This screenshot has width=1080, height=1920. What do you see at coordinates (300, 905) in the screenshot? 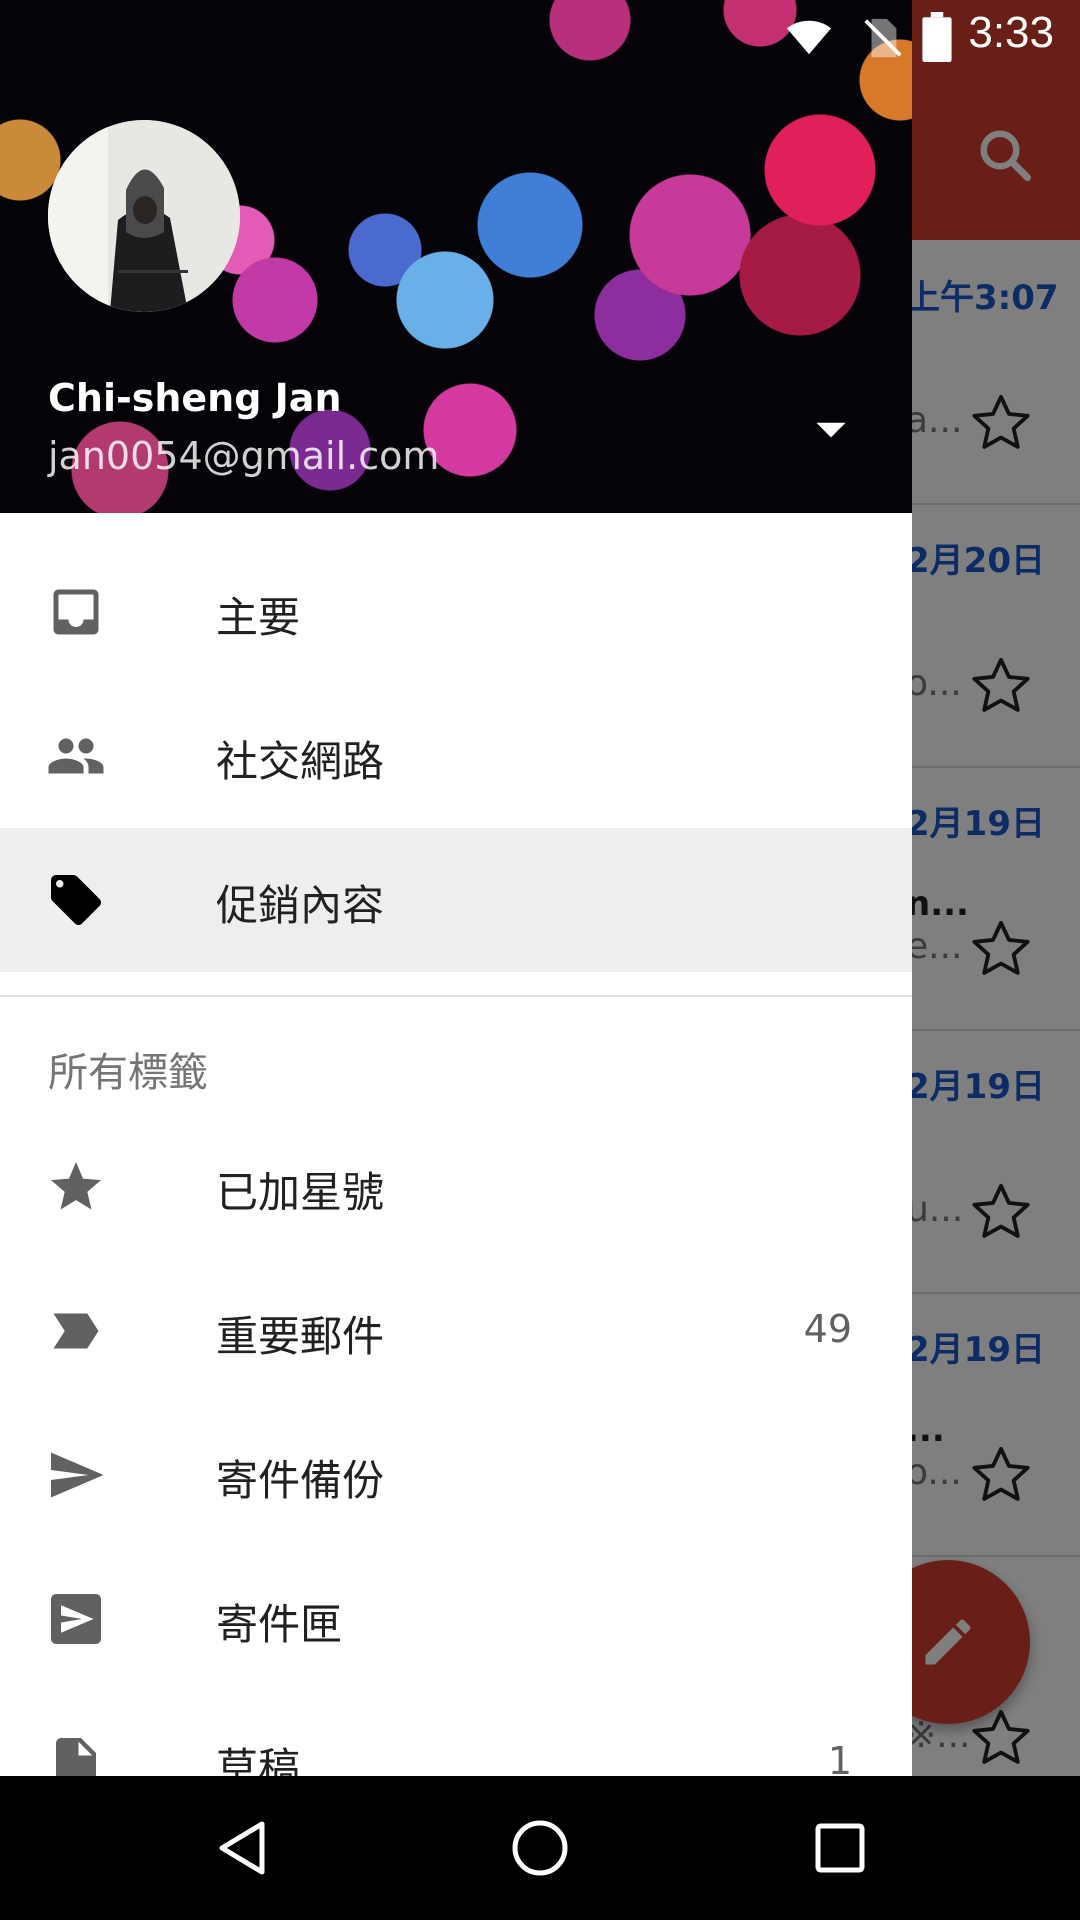
I see `nav-item-label: 促銷內容` at bounding box center [300, 905].